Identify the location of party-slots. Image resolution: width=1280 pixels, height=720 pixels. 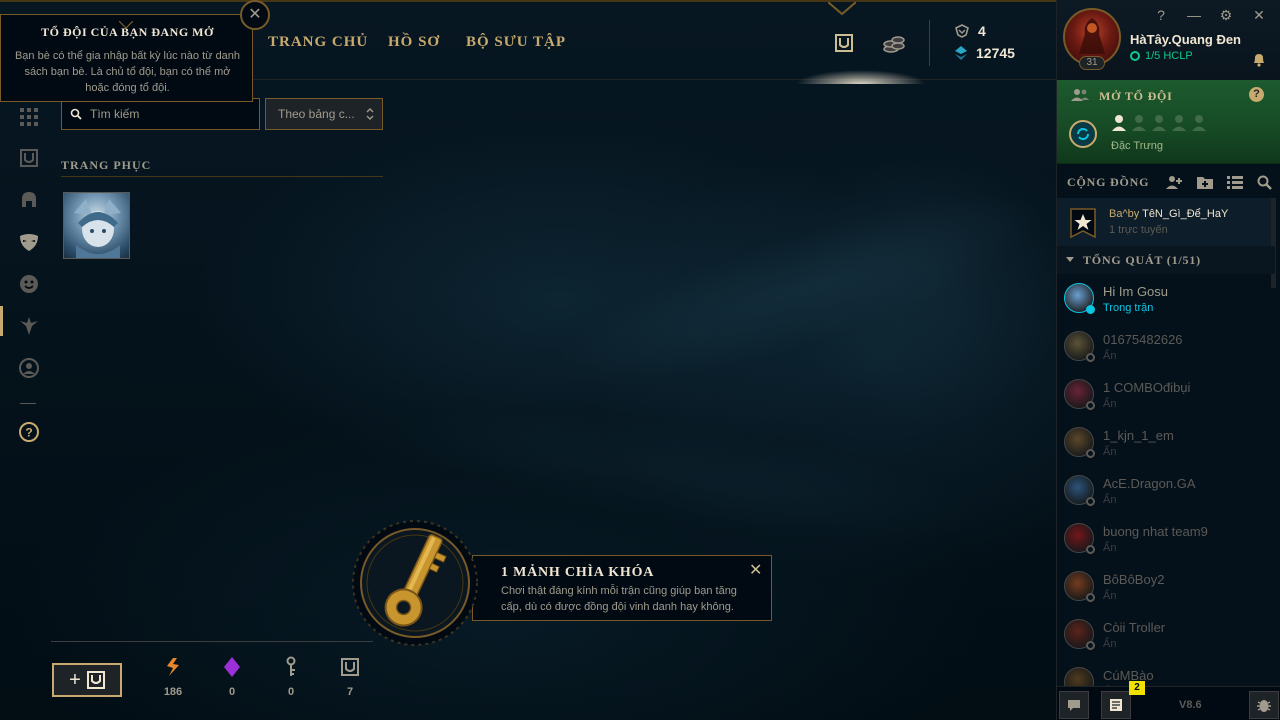
(1159, 123).